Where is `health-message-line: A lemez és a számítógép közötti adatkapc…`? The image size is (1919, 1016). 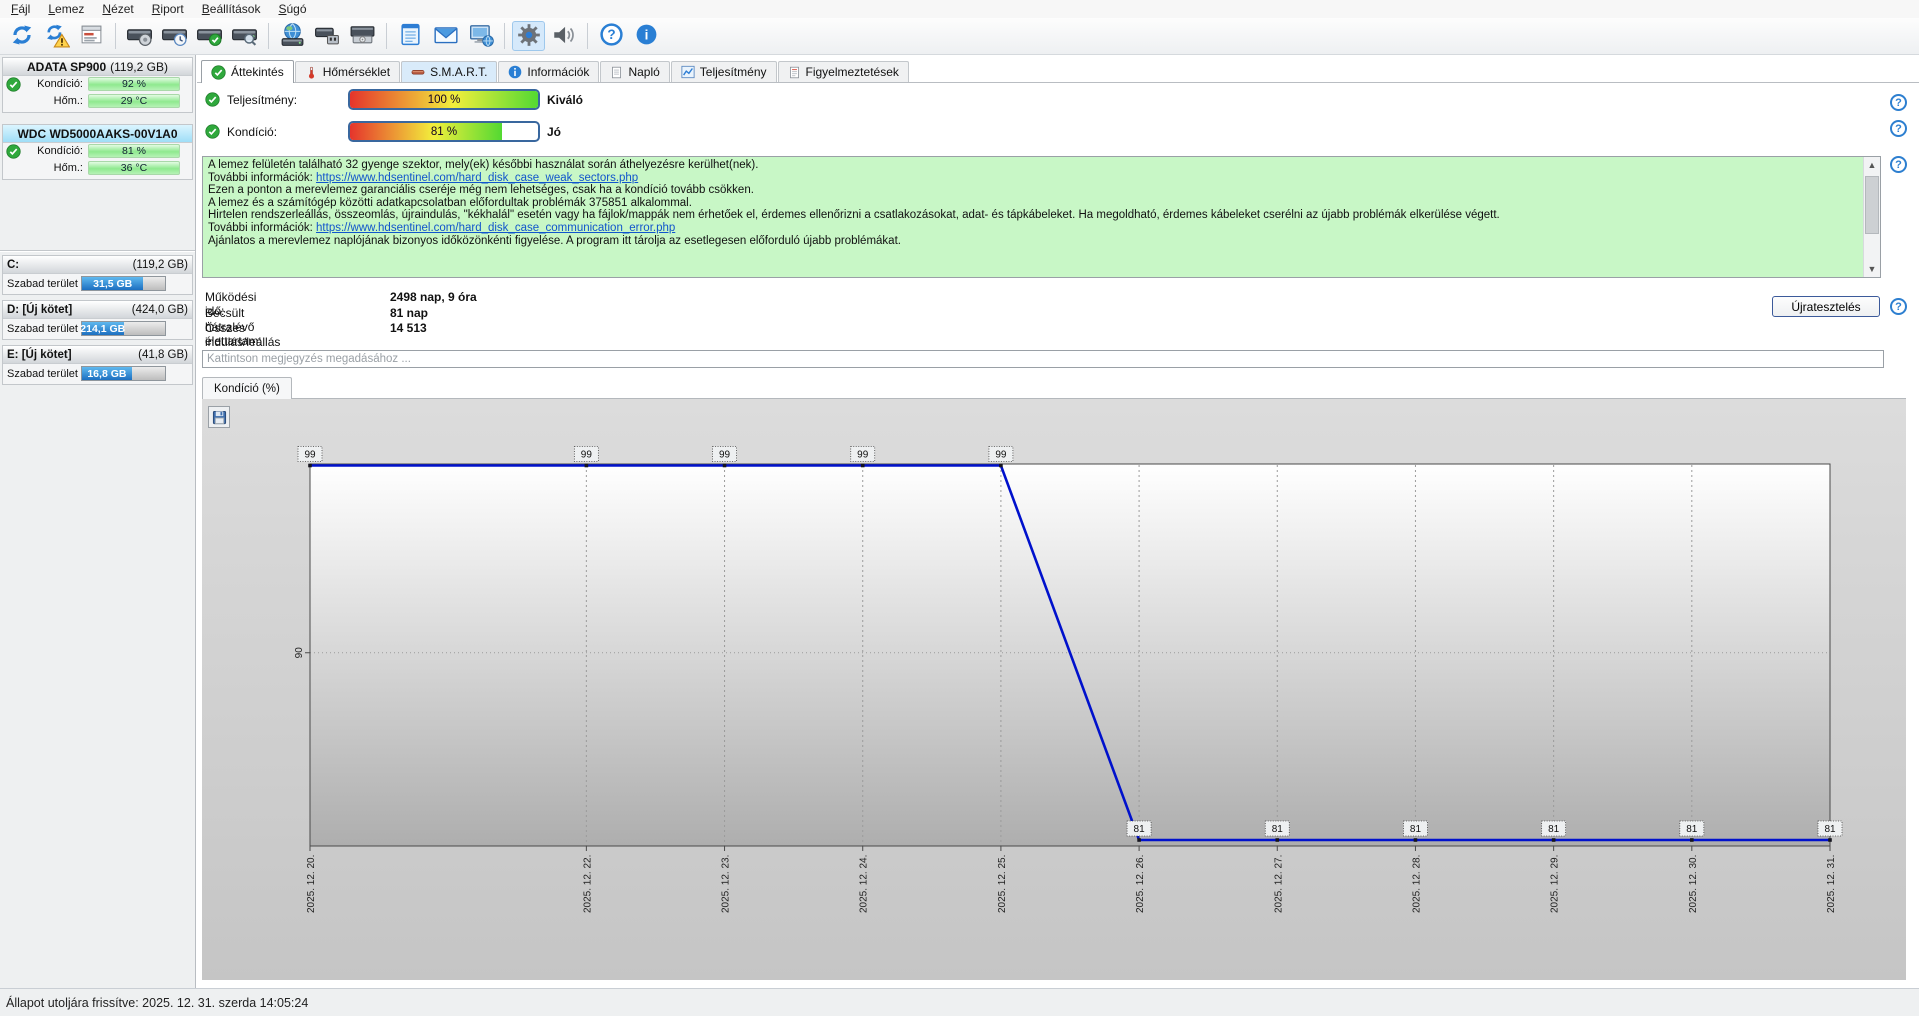 health-message-line: A lemez és a számítógép közötti adatkapc… is located at coordinates (450, 202).